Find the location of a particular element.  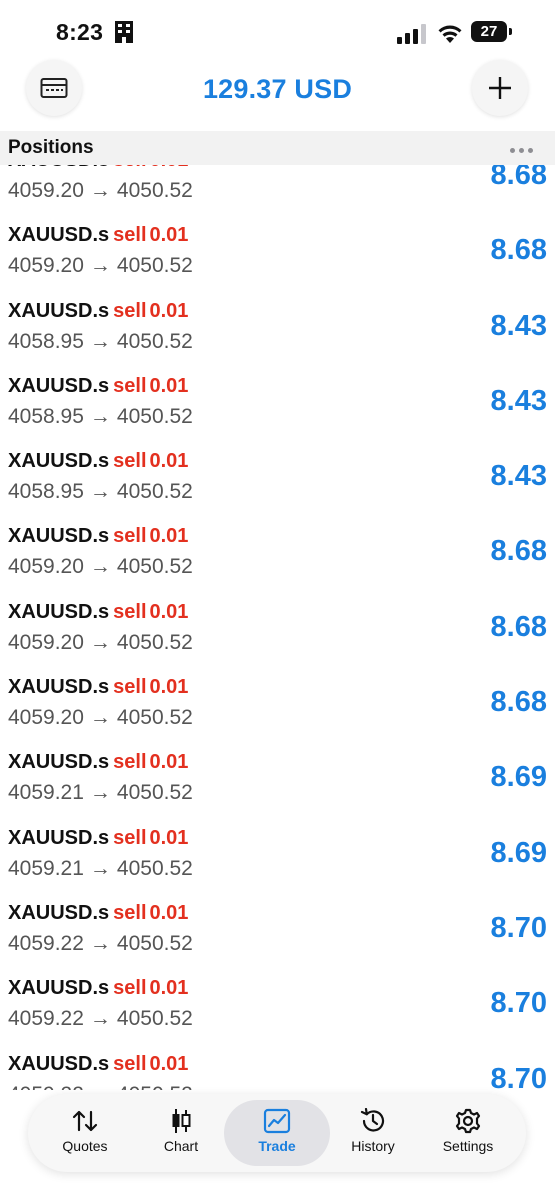

tab-settings: Settings is located at coordinates (468, 1133).